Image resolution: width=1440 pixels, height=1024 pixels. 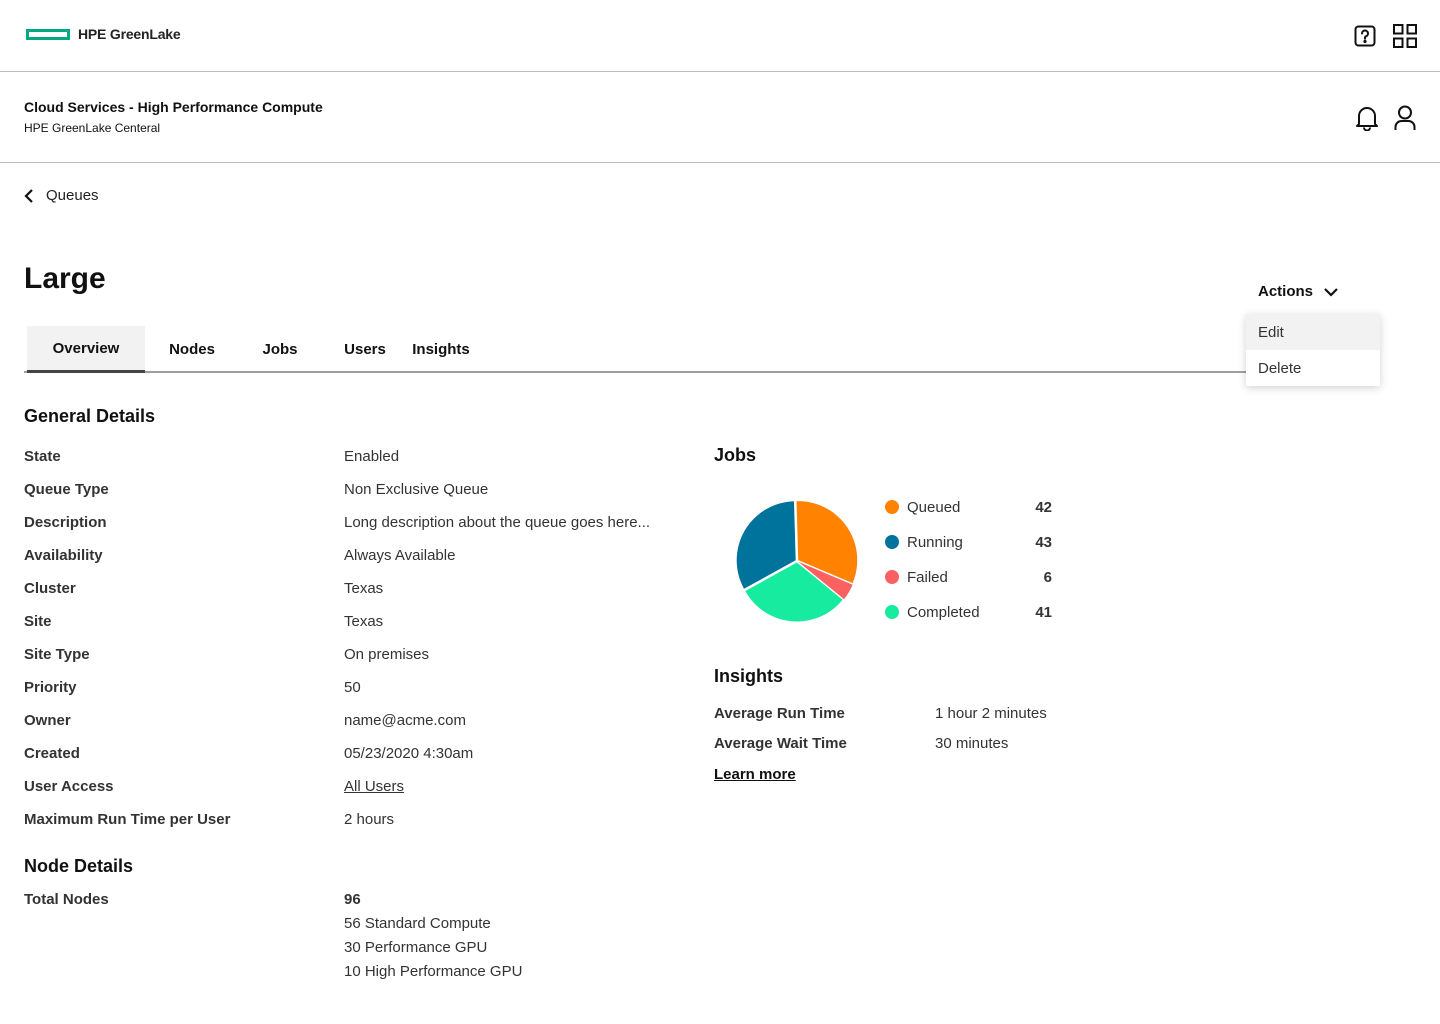 I want to click on legend-label: Completed, so click(x=943, y=612).